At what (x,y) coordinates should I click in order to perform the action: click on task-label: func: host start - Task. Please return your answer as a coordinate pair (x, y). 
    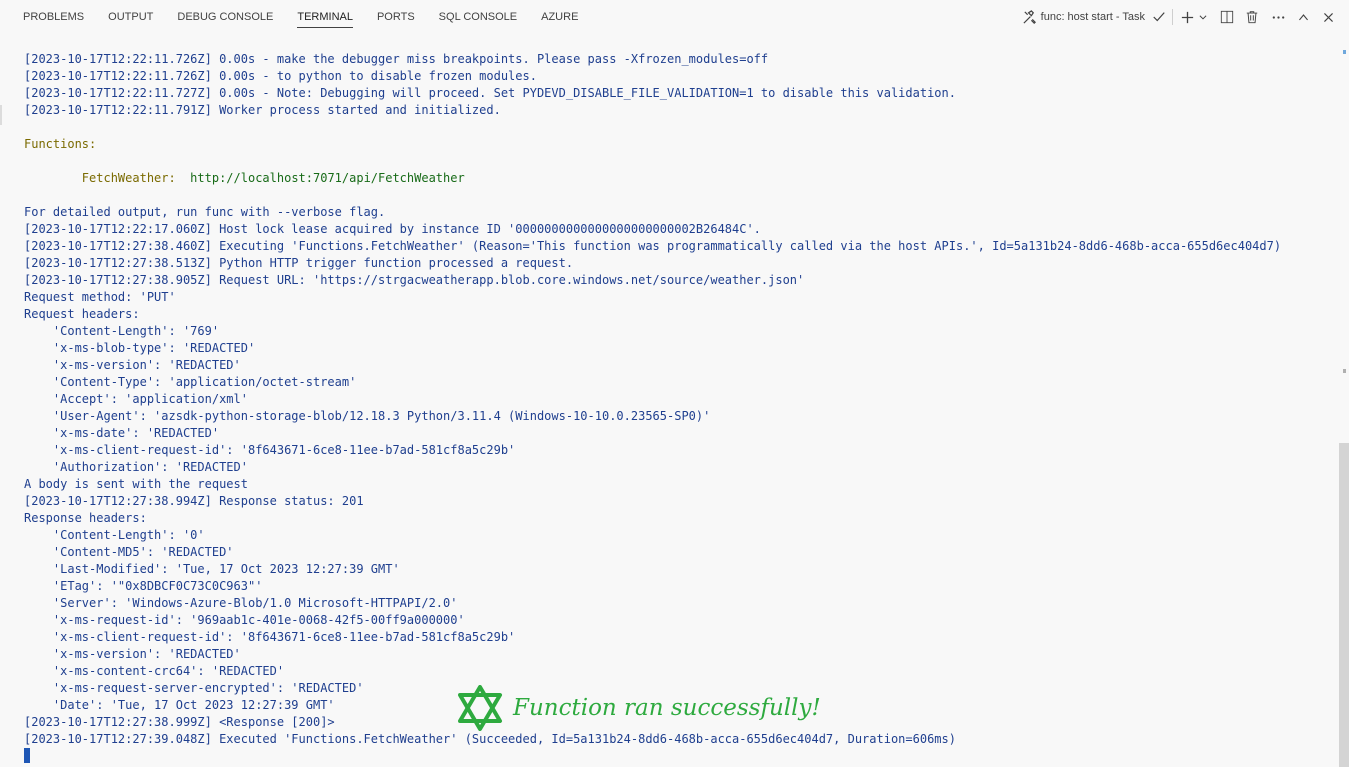
    Looking at the image, I should click on (1092, 17).